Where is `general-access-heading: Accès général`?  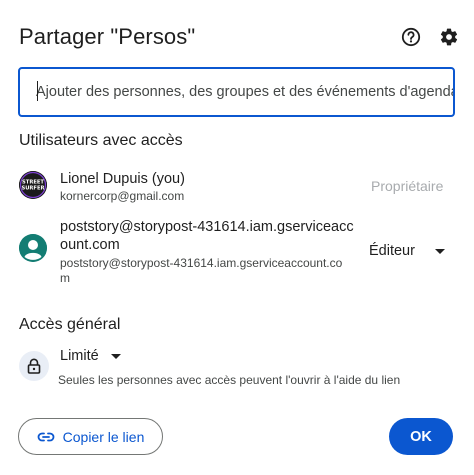 general-access-heading: Accès général is located at coordinates (70, 324).